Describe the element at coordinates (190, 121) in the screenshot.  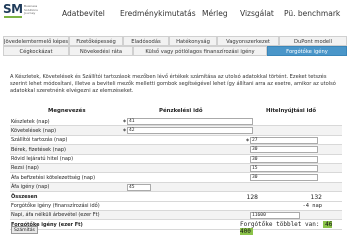
I see `keszletek-input: 41` at that location.